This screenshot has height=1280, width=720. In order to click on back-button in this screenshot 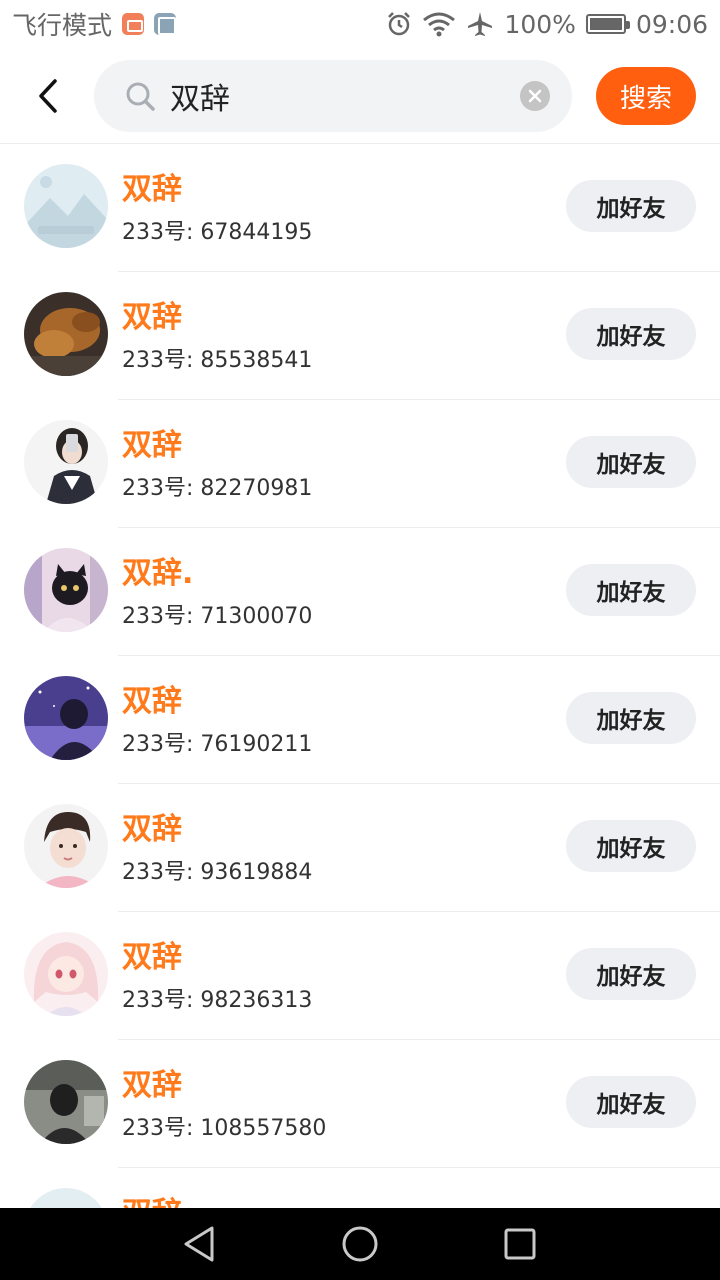, I will do `click(48, 96)`.